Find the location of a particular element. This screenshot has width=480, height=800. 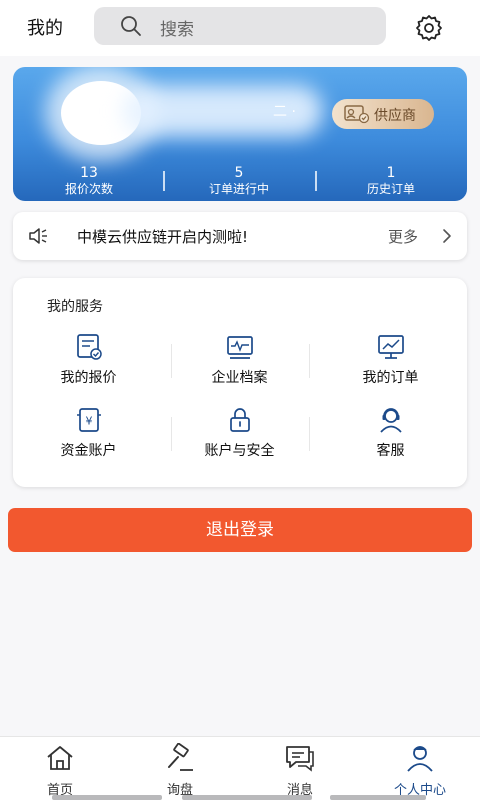

service-label: 我的报价 is located at coordinates (88, 378).